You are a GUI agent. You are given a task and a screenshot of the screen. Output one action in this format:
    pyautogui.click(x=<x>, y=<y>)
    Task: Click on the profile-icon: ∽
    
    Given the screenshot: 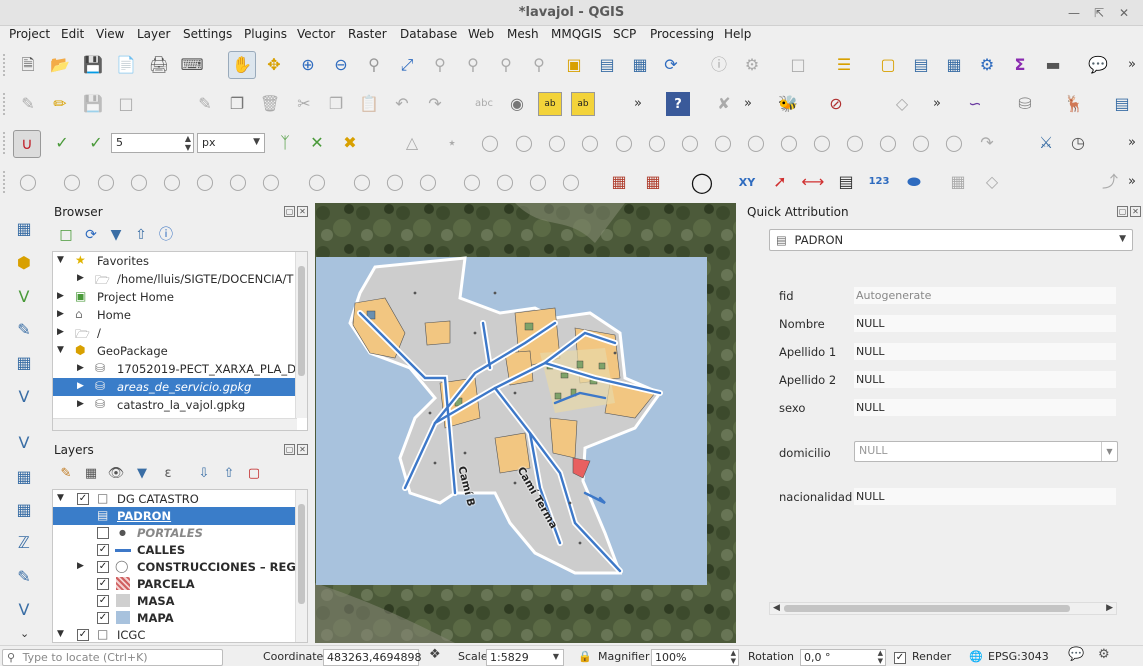 What is the action you would take?
    pyautogui.click(x=975, y=104)
    